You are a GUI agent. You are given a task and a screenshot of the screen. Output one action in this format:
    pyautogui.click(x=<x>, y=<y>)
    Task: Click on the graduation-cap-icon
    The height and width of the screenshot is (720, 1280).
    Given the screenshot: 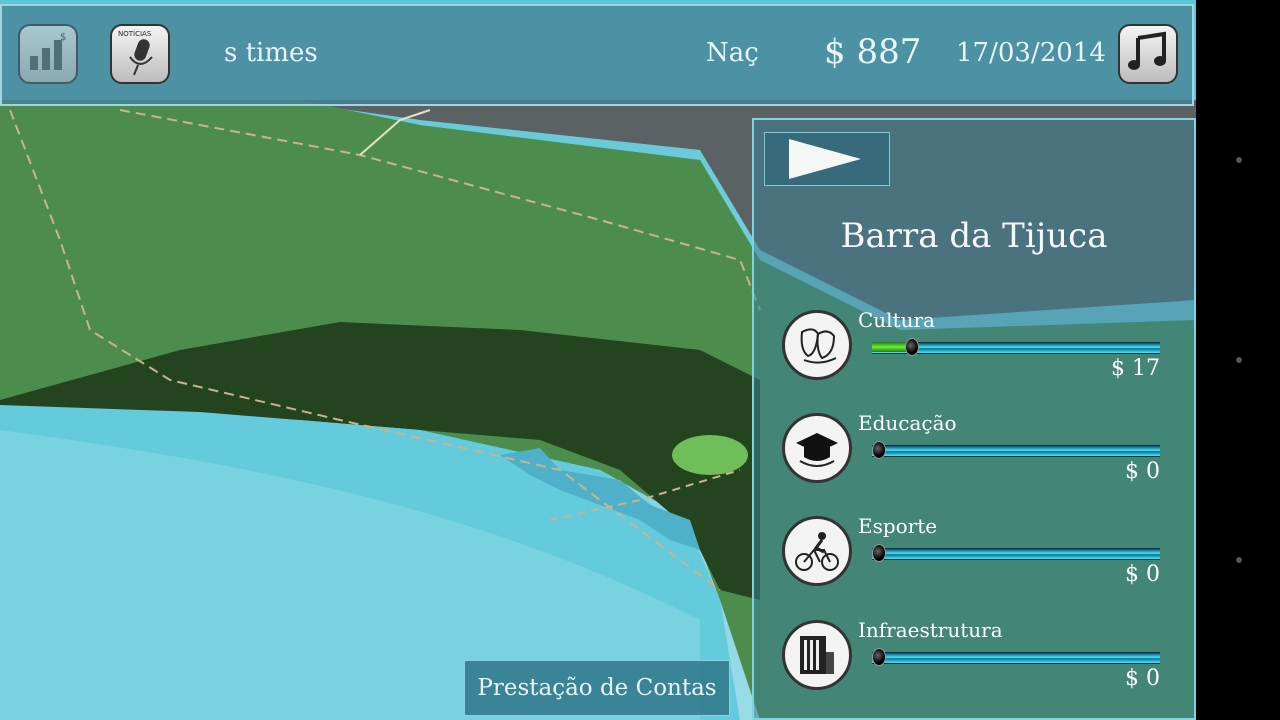 What is the action you would take?
    pyautogui.click(x=817, y=448)
    